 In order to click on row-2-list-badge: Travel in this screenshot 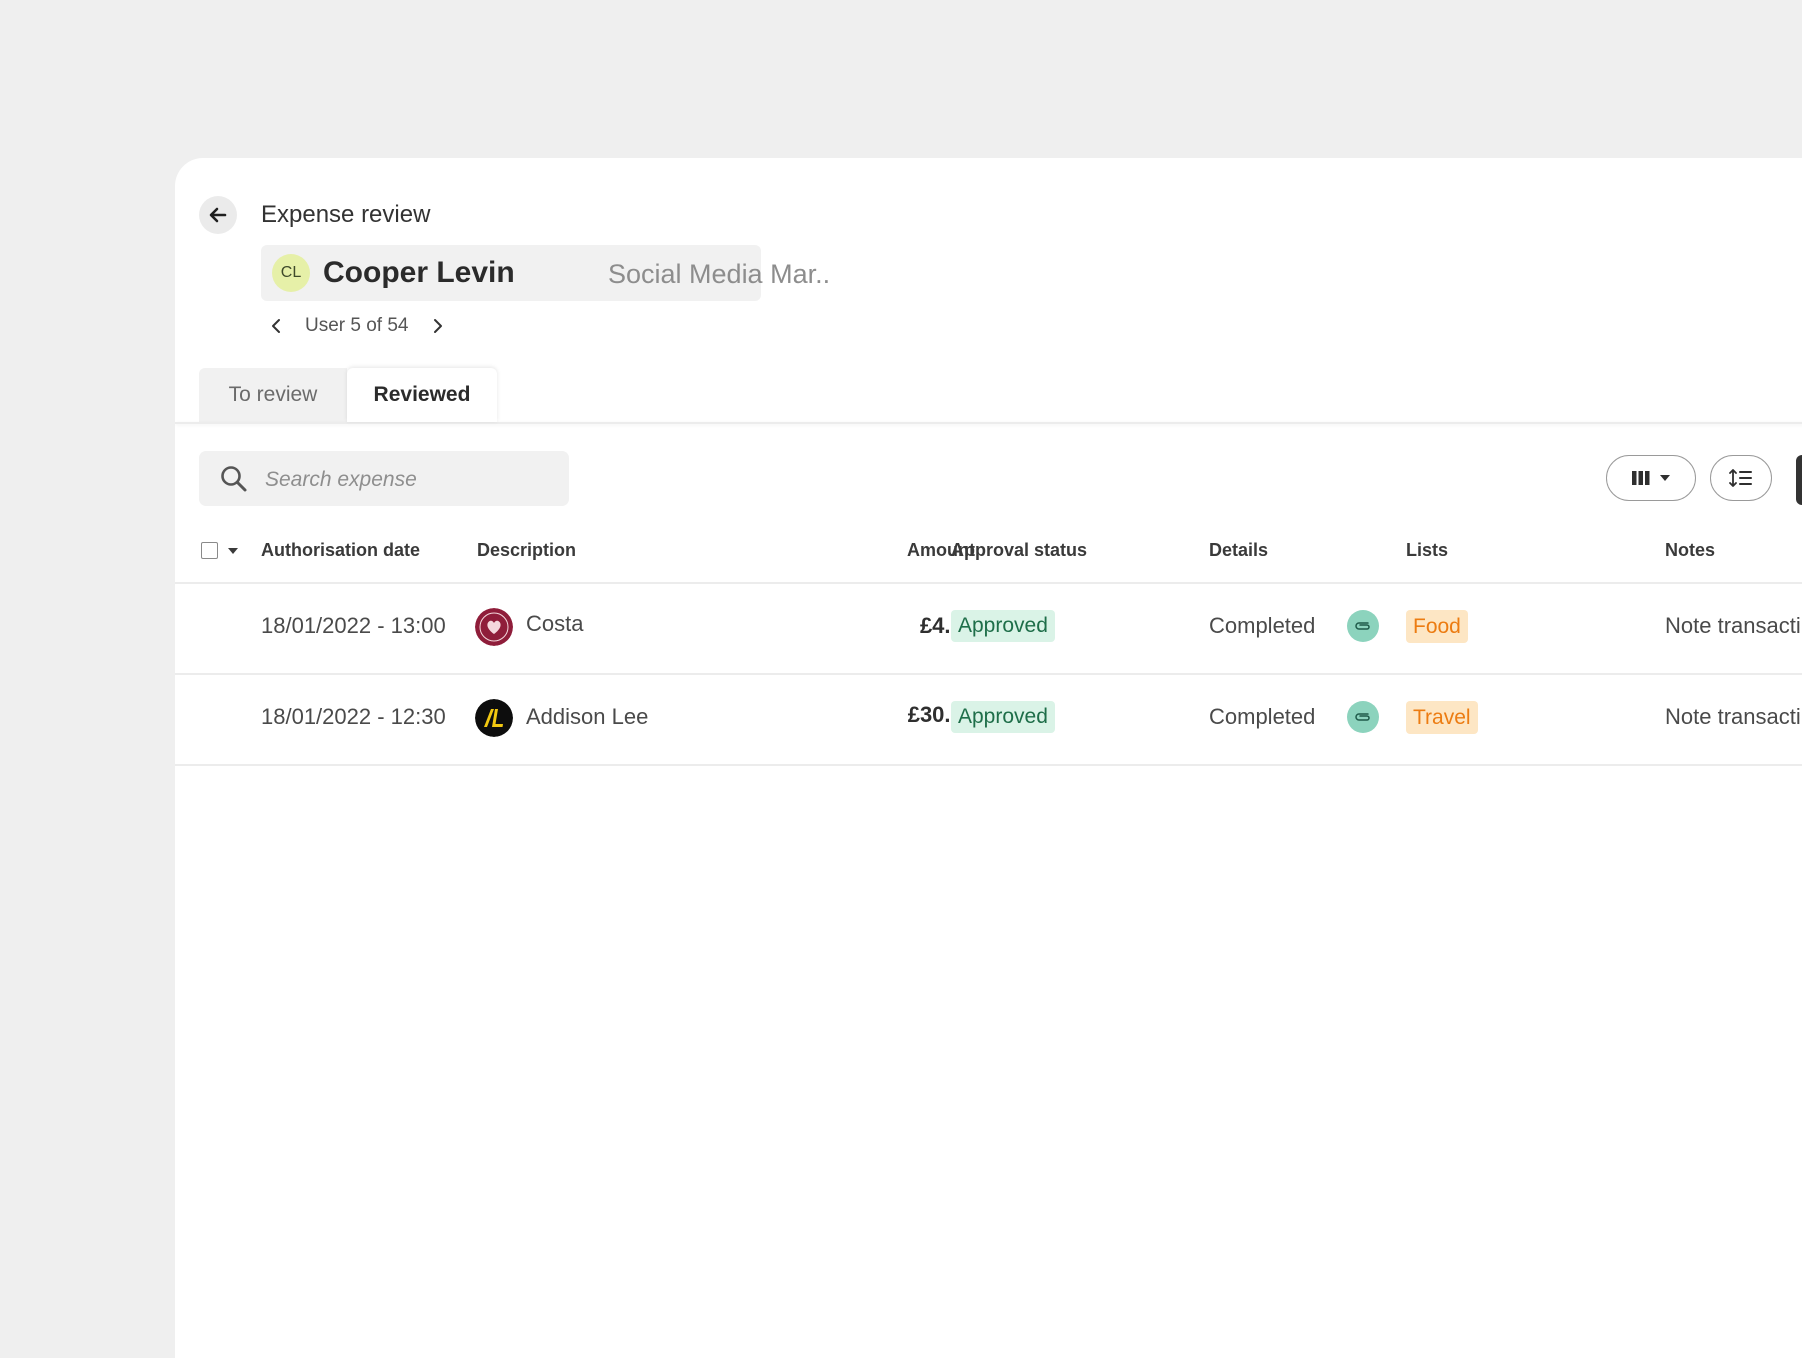, I will do `click(1442, 717)`.